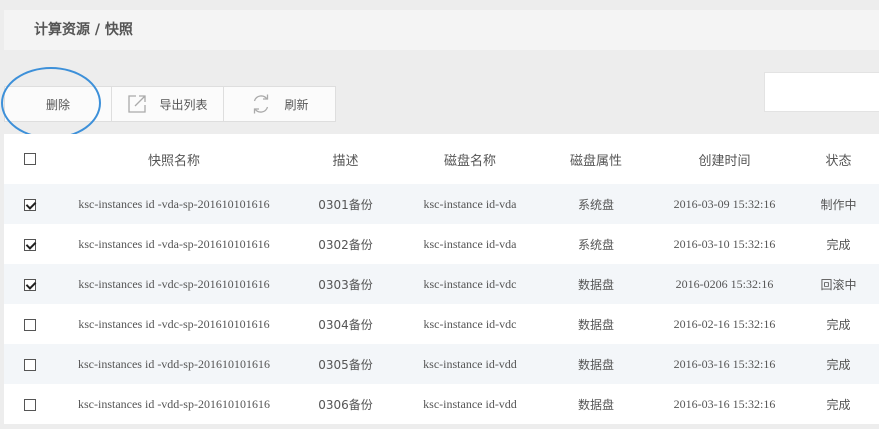  Describe the element at coordinates (137, 104) in the screenshot. I see `export-icon` at that location.